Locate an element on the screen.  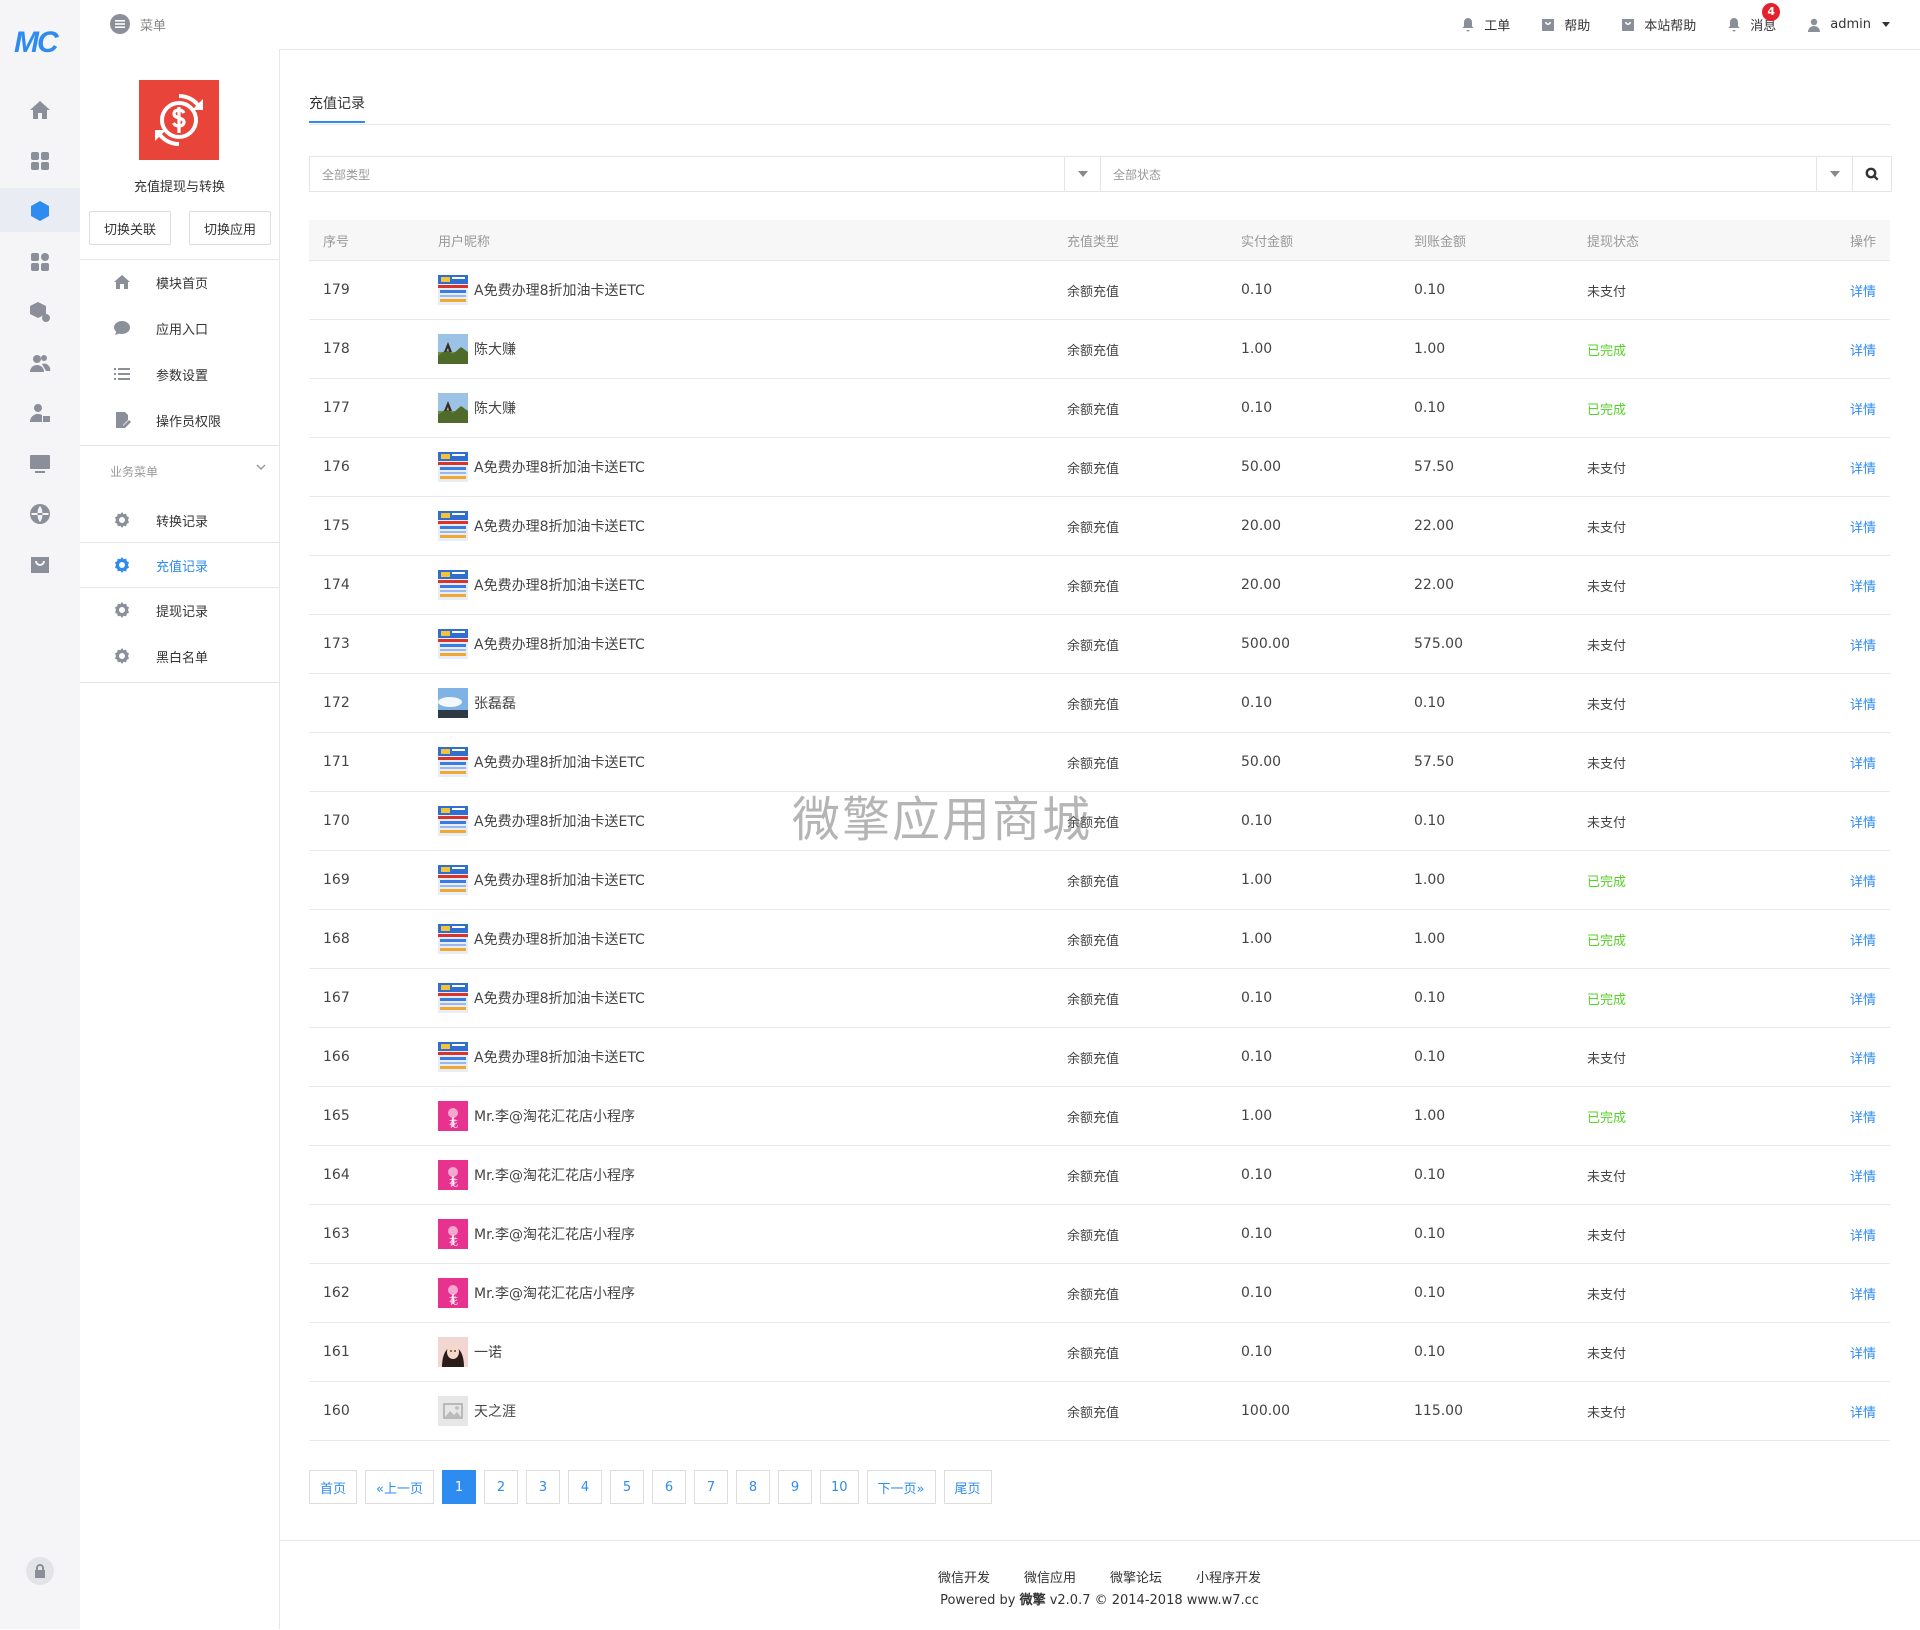
monitor-icon is located at coordinates (40, 464).